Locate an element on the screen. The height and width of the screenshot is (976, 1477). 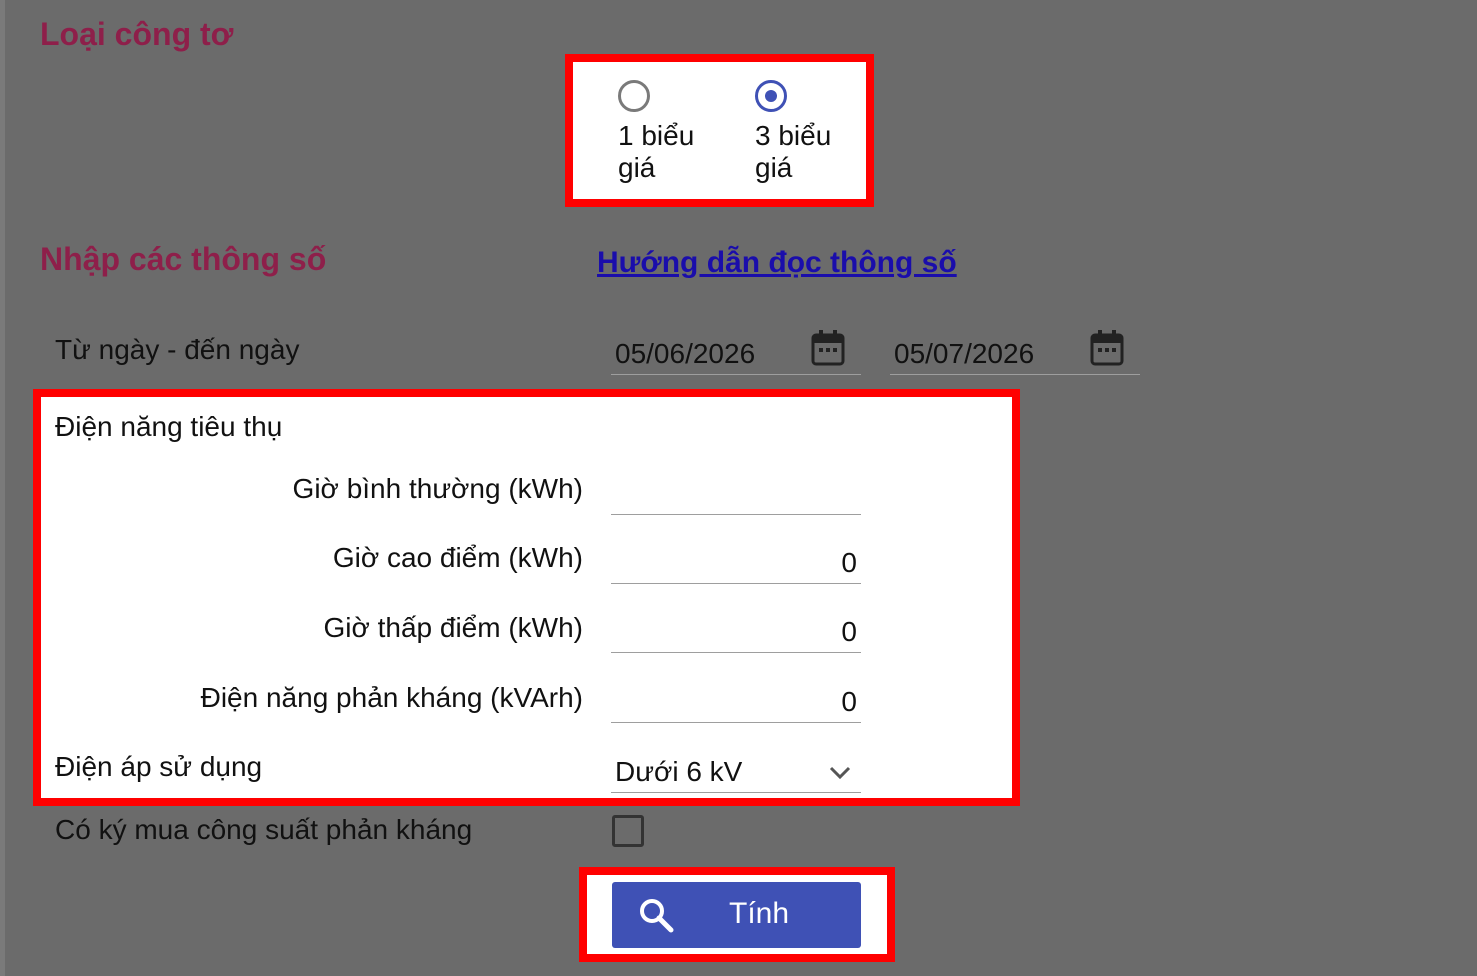
chevron-down-icon is located at coordinates (840, 773).